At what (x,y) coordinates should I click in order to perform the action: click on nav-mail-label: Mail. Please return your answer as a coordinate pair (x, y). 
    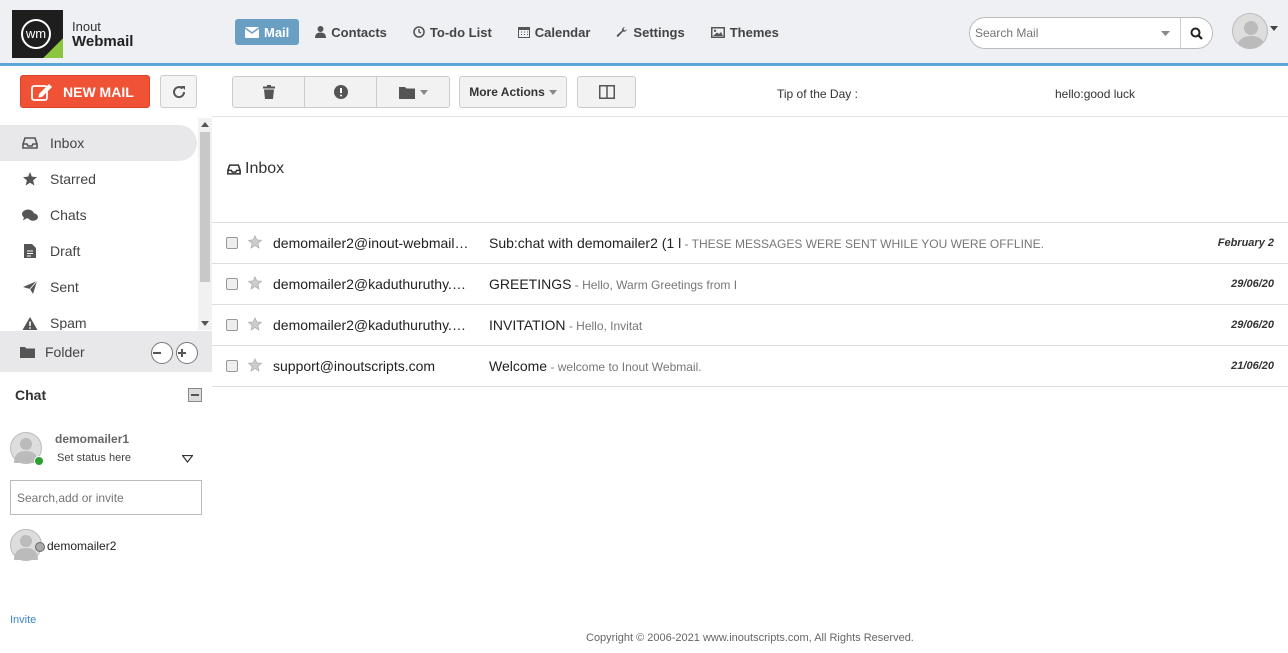
    Looking at the image, I should click on (277, 32).